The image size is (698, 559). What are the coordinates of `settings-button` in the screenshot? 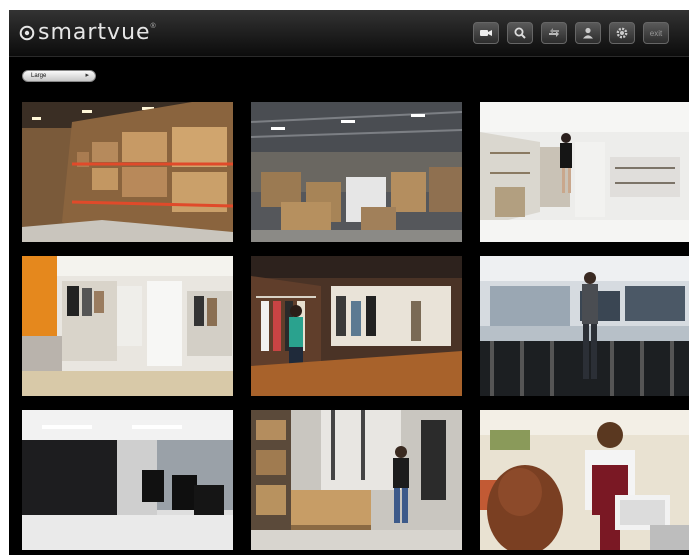 It's located at (622, 33).